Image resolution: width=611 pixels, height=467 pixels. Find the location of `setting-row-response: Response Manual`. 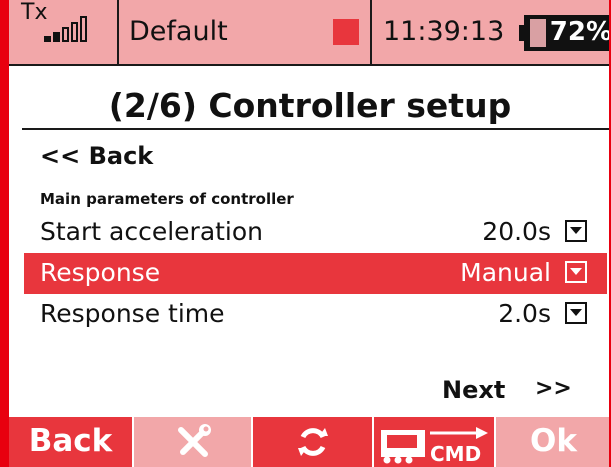

setting-row-response: Response Manual is located at coordinates (315, 273).